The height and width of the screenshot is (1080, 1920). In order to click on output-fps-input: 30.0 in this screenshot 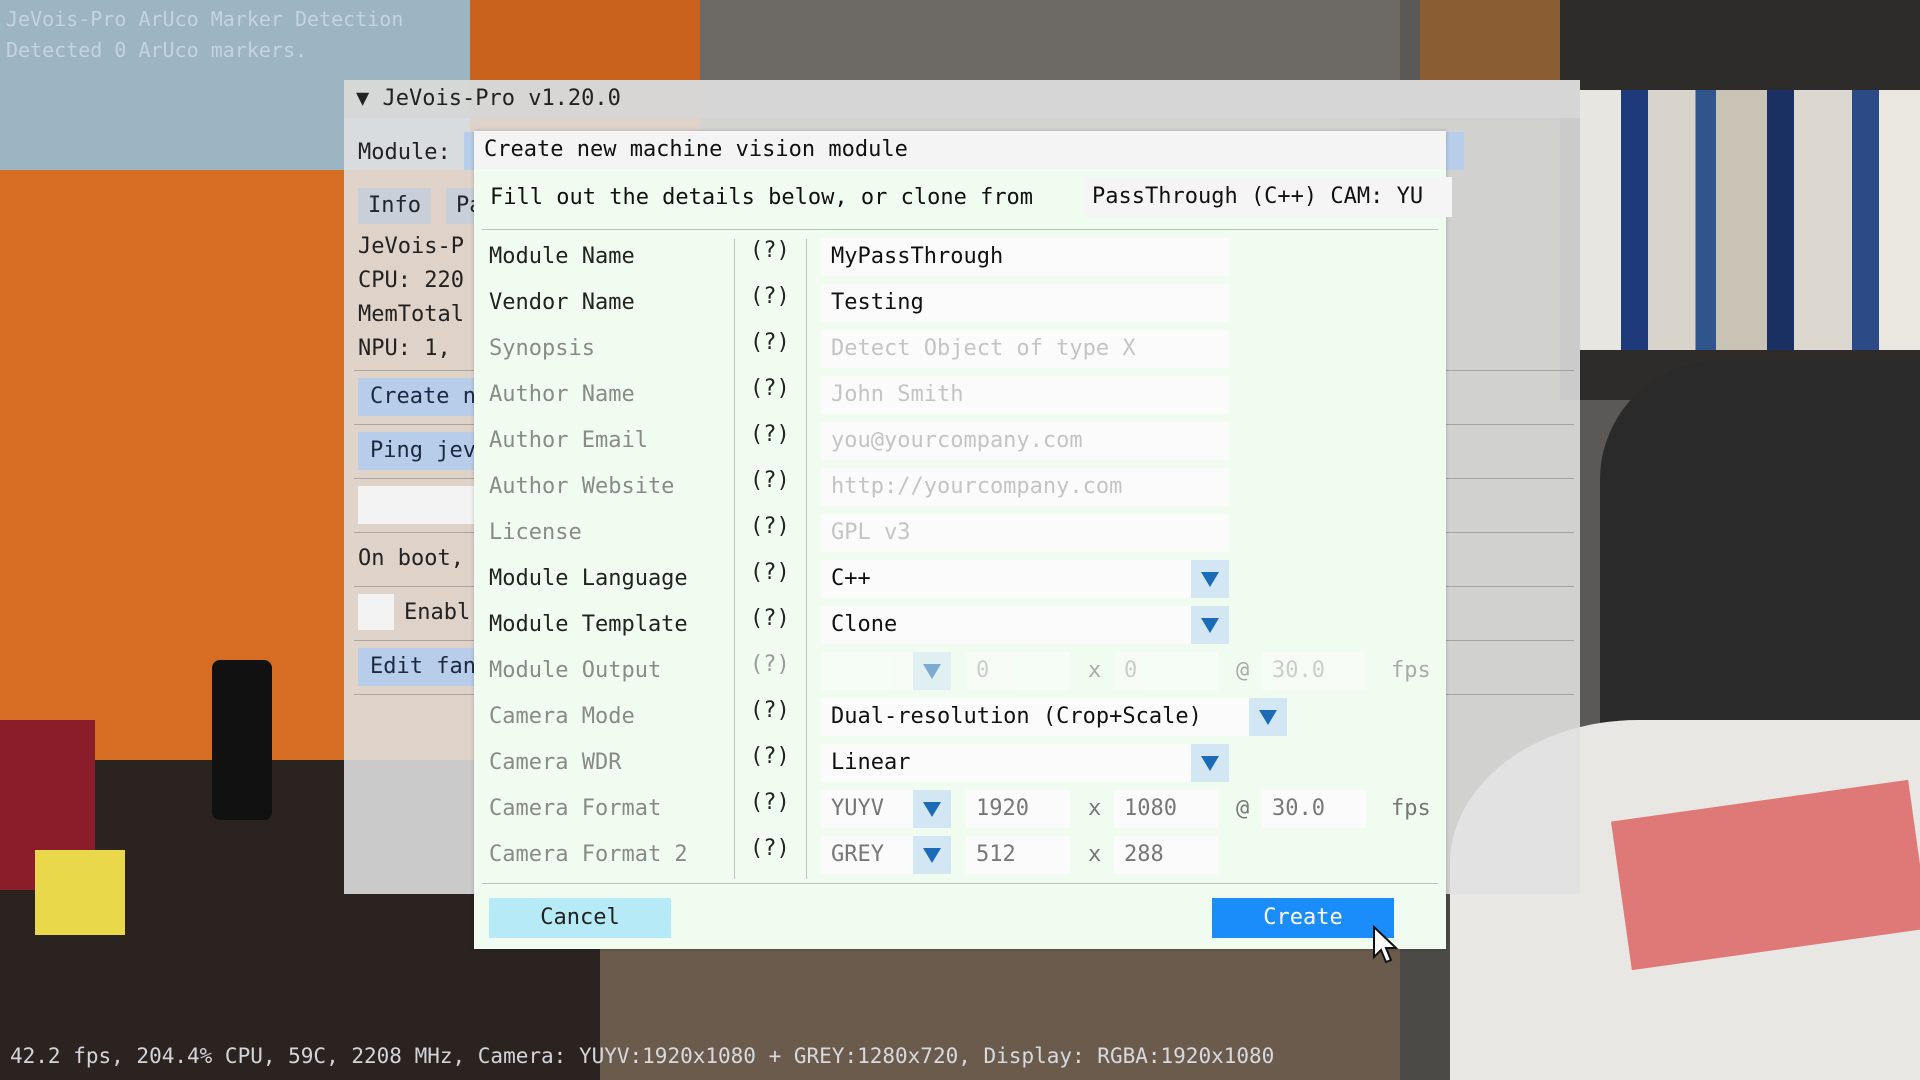, I will do `click(1314, 671)`.